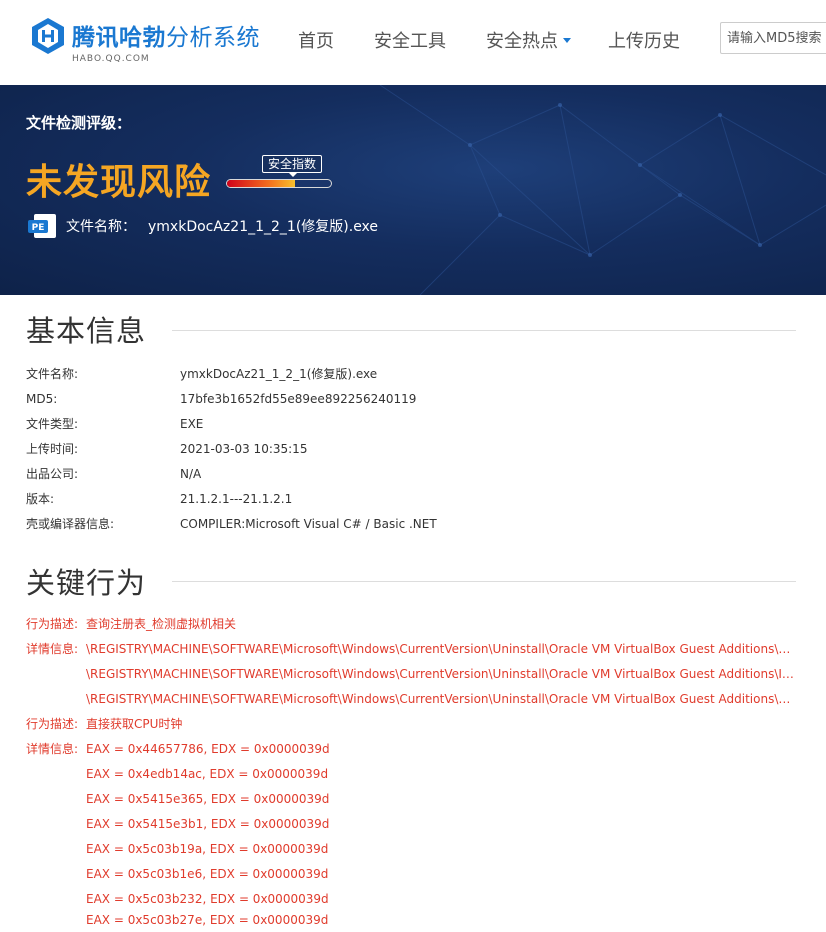  What do you see at coordinates (208, 749) in the screenshot?
I see `behavior-value: EAX = 0x44657786, EDX = 0x0000039d` at bounding box center [208, 749].